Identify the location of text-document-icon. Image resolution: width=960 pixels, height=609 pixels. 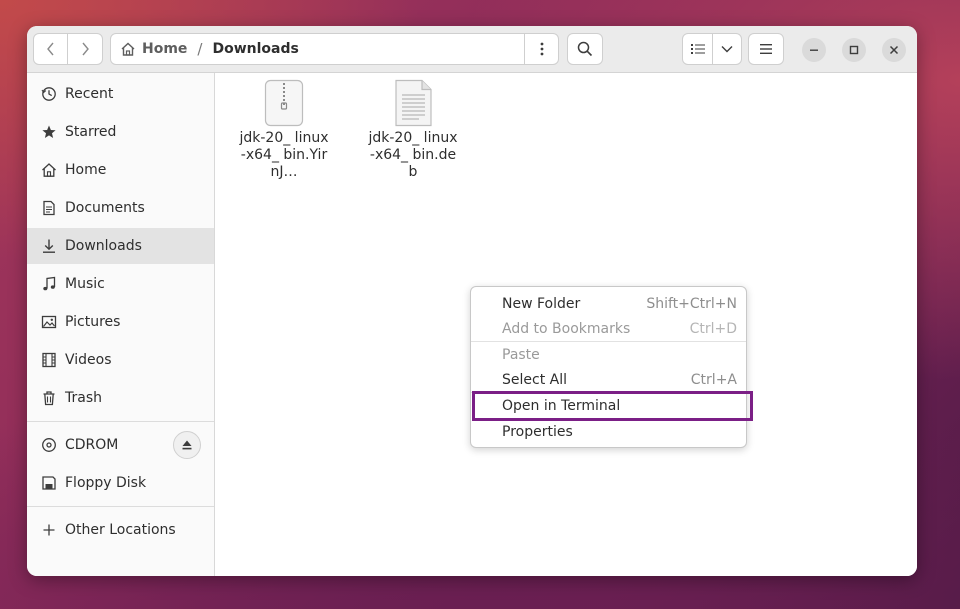
(413, 103).